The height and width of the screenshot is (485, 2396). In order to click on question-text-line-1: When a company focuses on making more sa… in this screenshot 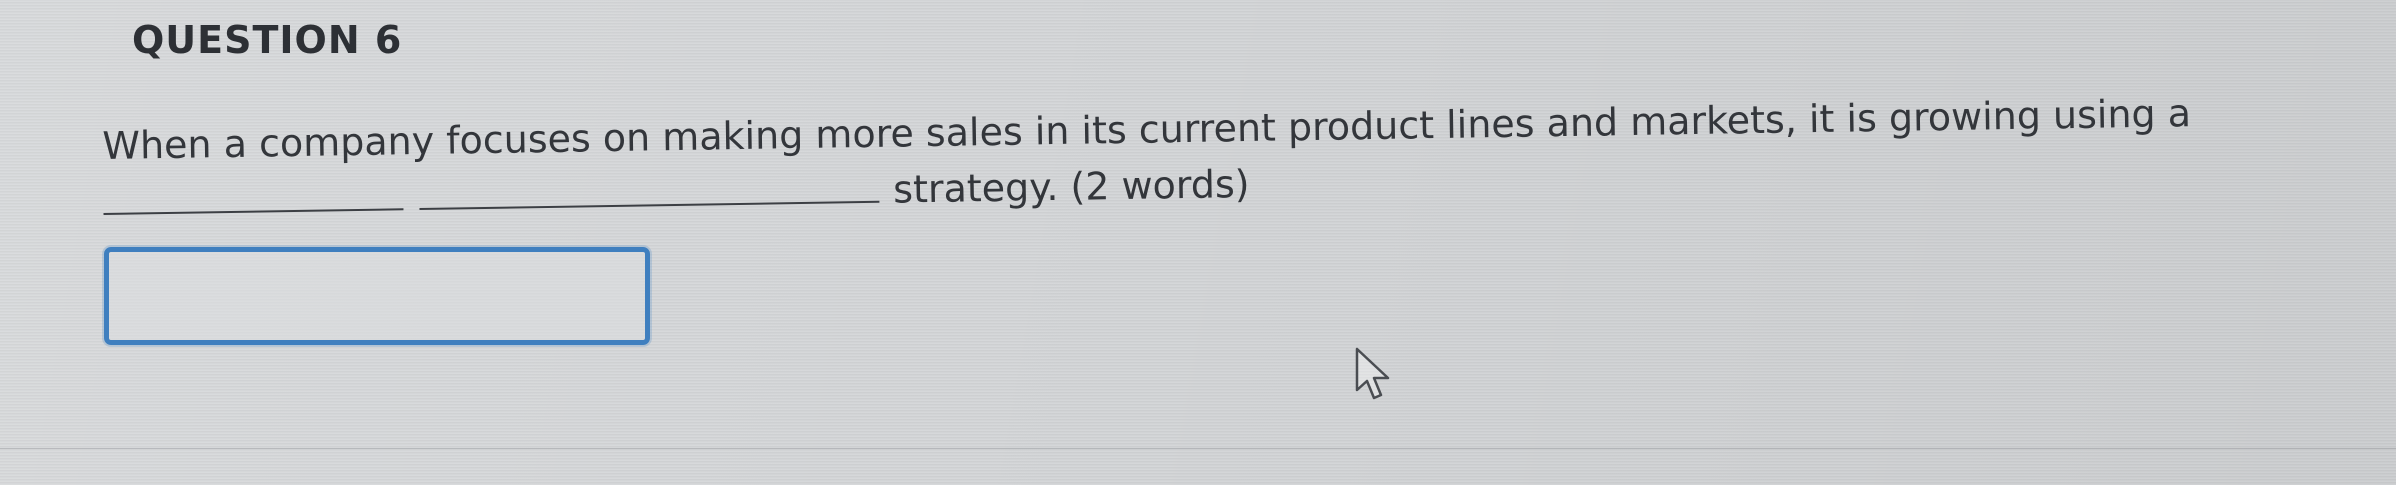, I will do `click(1147, 129)`.